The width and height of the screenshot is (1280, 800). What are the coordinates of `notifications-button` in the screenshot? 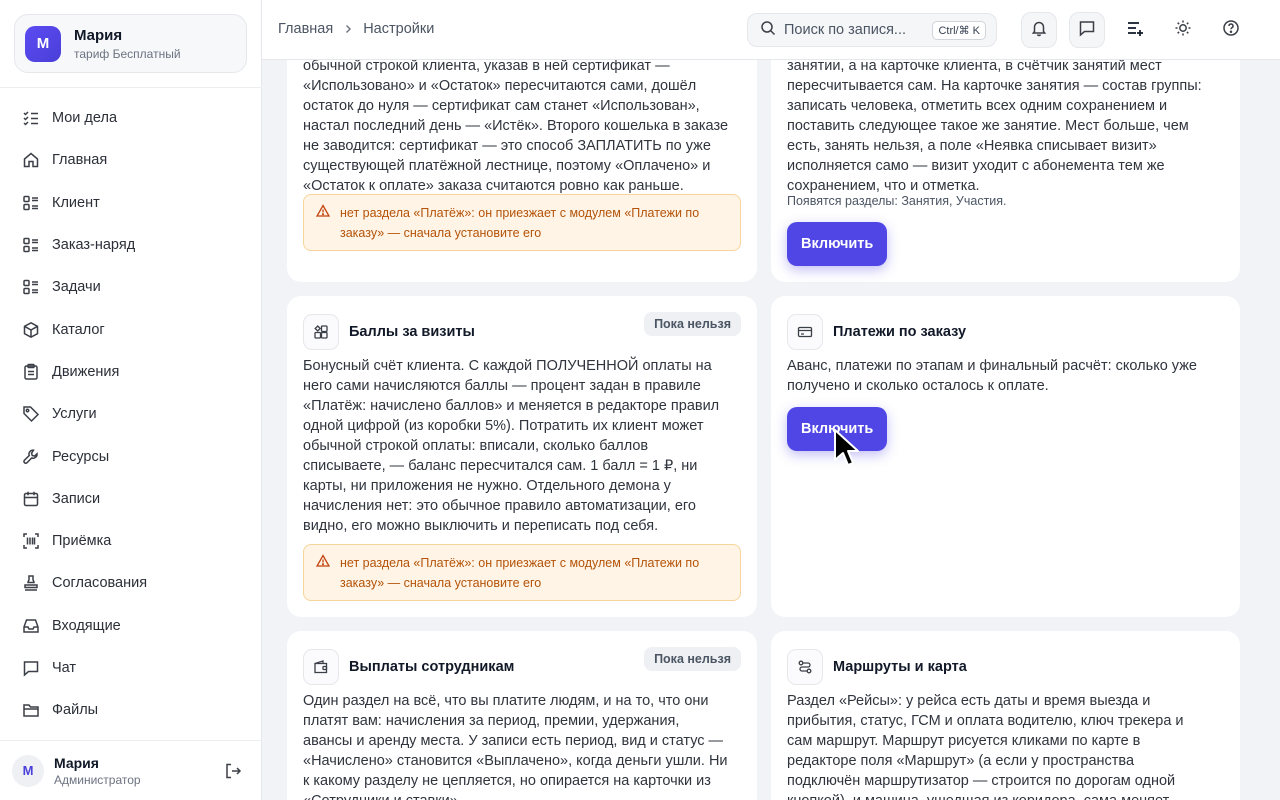 It's located at (1039, 30).